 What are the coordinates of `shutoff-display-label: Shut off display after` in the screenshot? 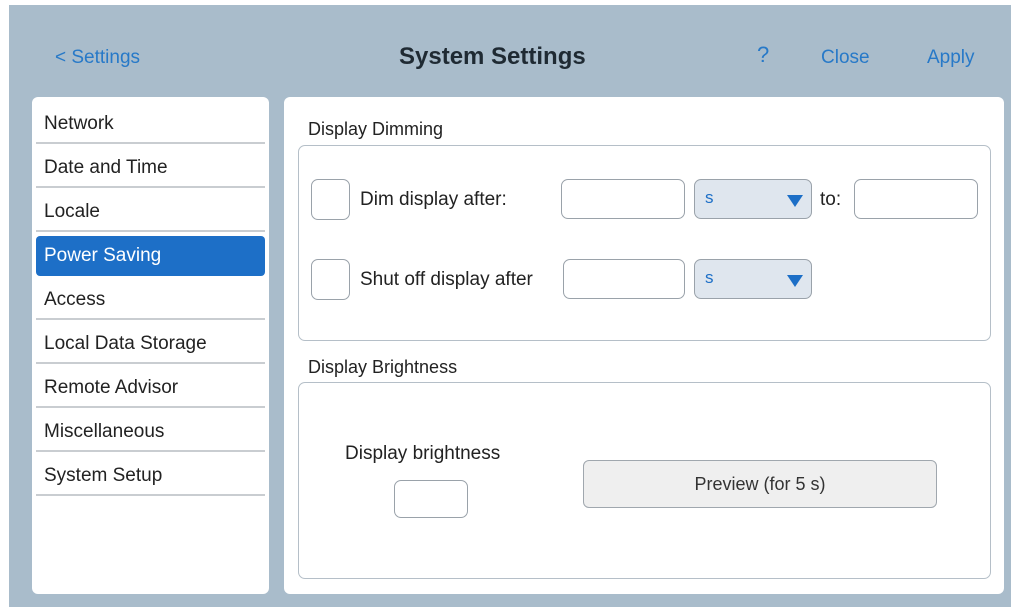 It's located at (446, 279).